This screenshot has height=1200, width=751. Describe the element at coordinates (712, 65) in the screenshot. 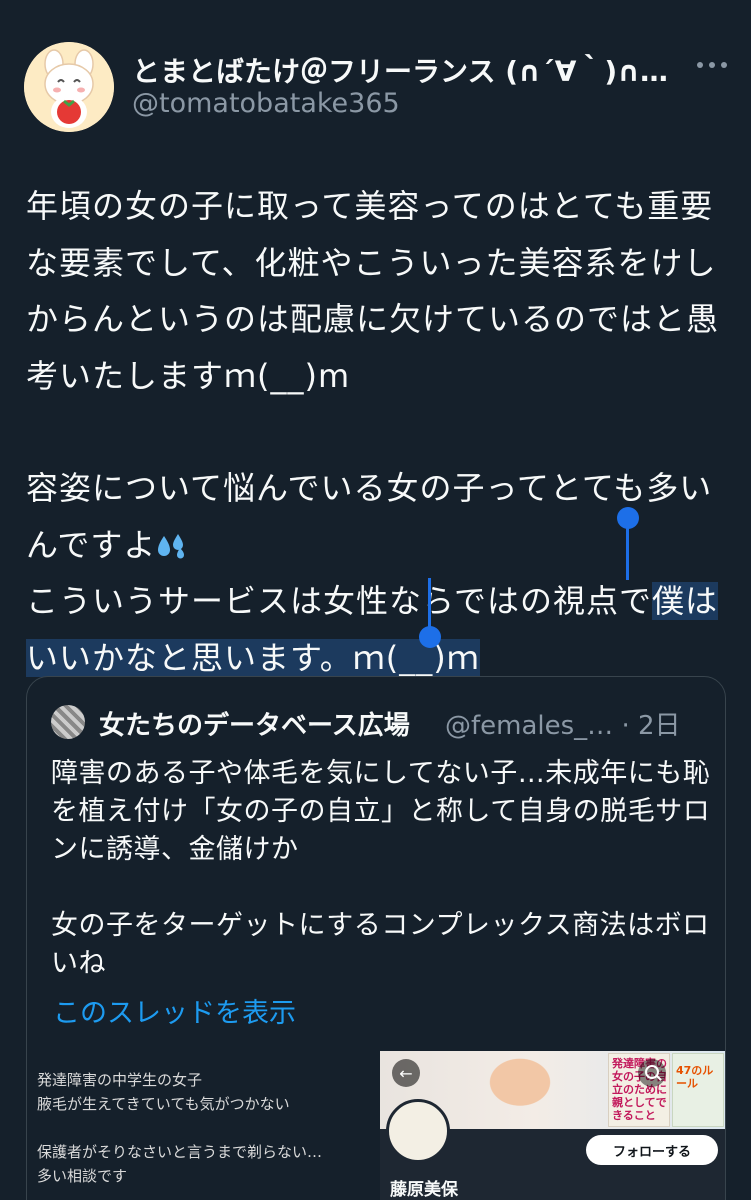

I see `more-options-icon` at that location.